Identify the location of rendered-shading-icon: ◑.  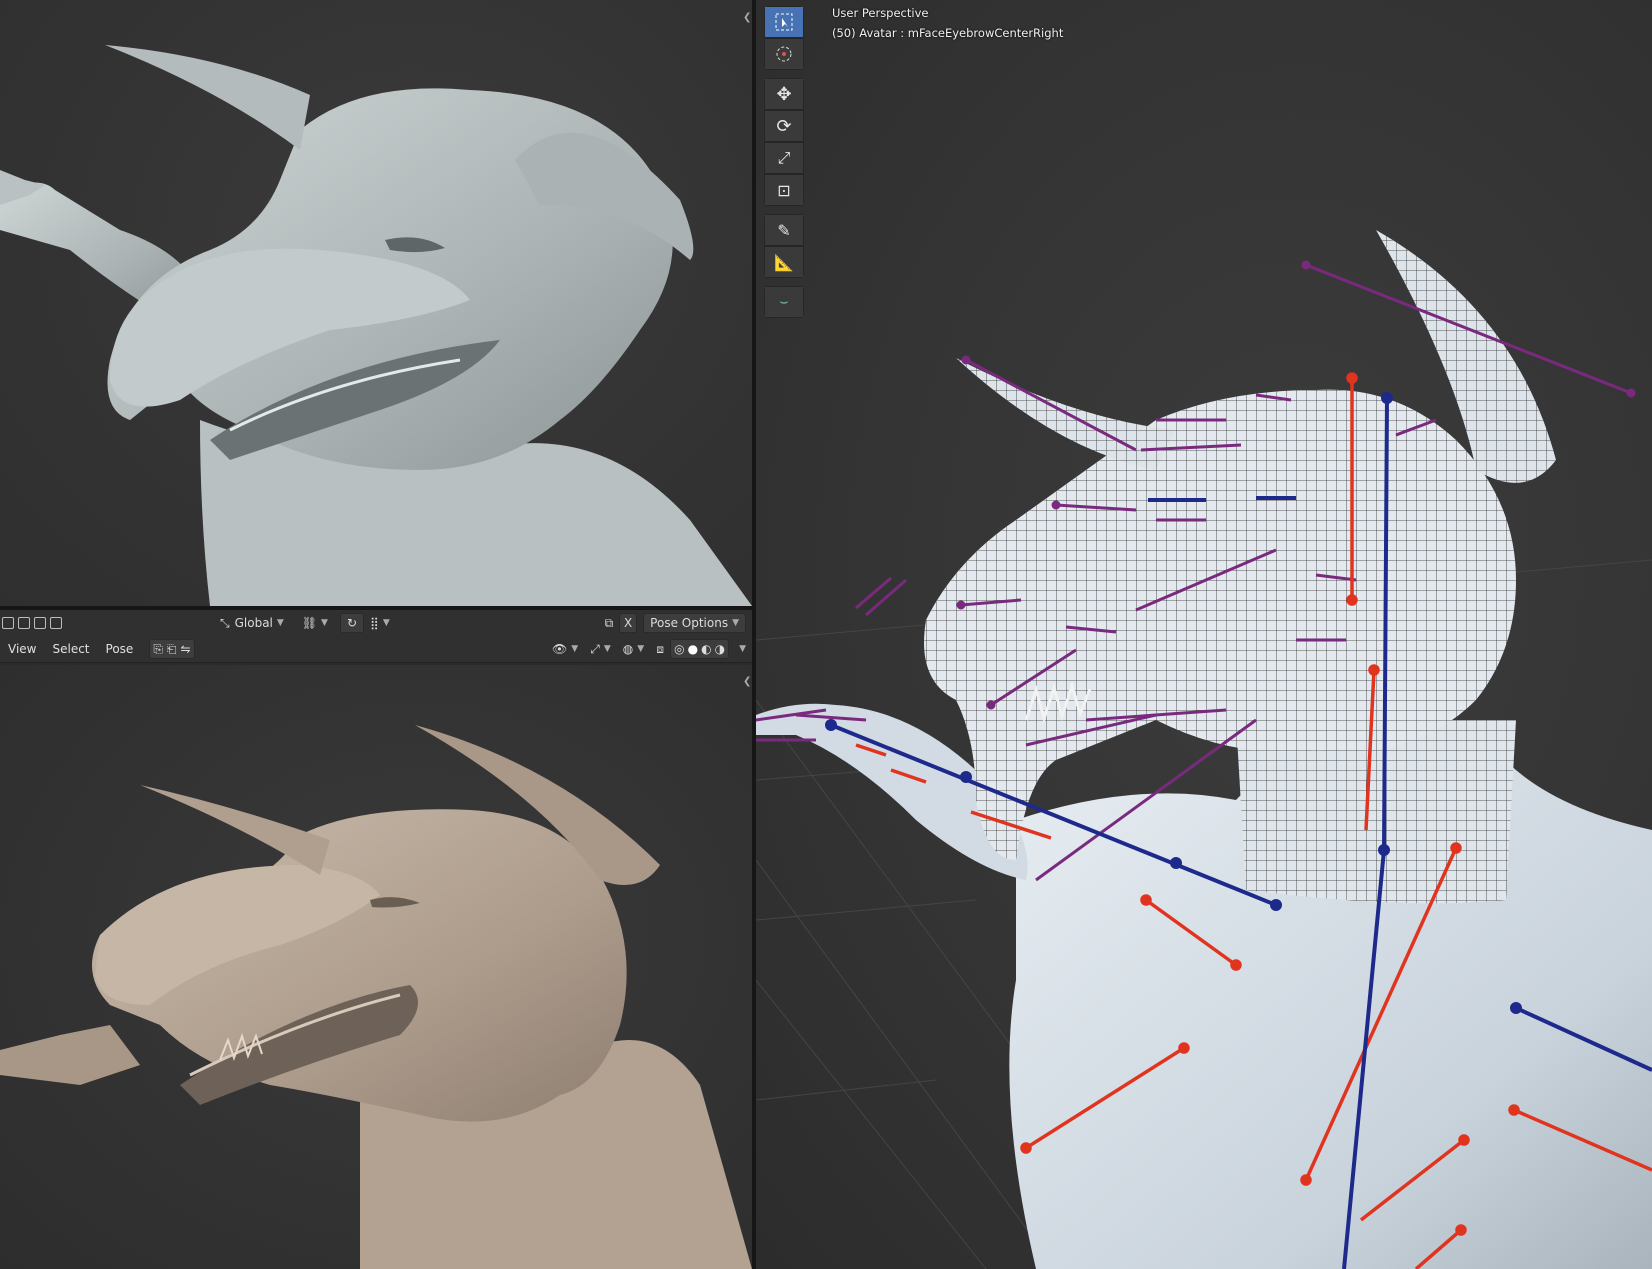
(720, 649).